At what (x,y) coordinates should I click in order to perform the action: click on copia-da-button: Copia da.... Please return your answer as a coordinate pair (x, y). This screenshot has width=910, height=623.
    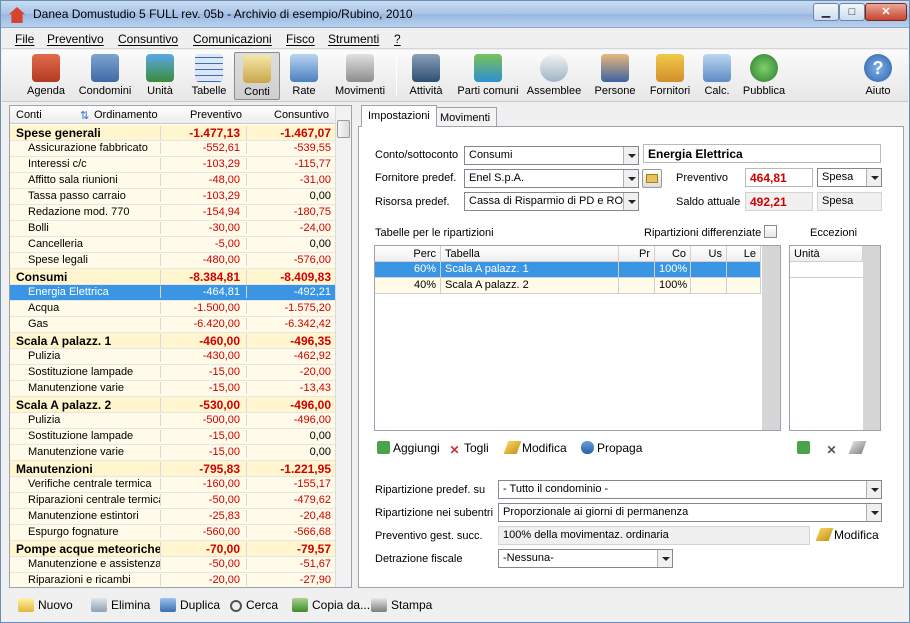
    Looking at the image, I should click on (331, 605).